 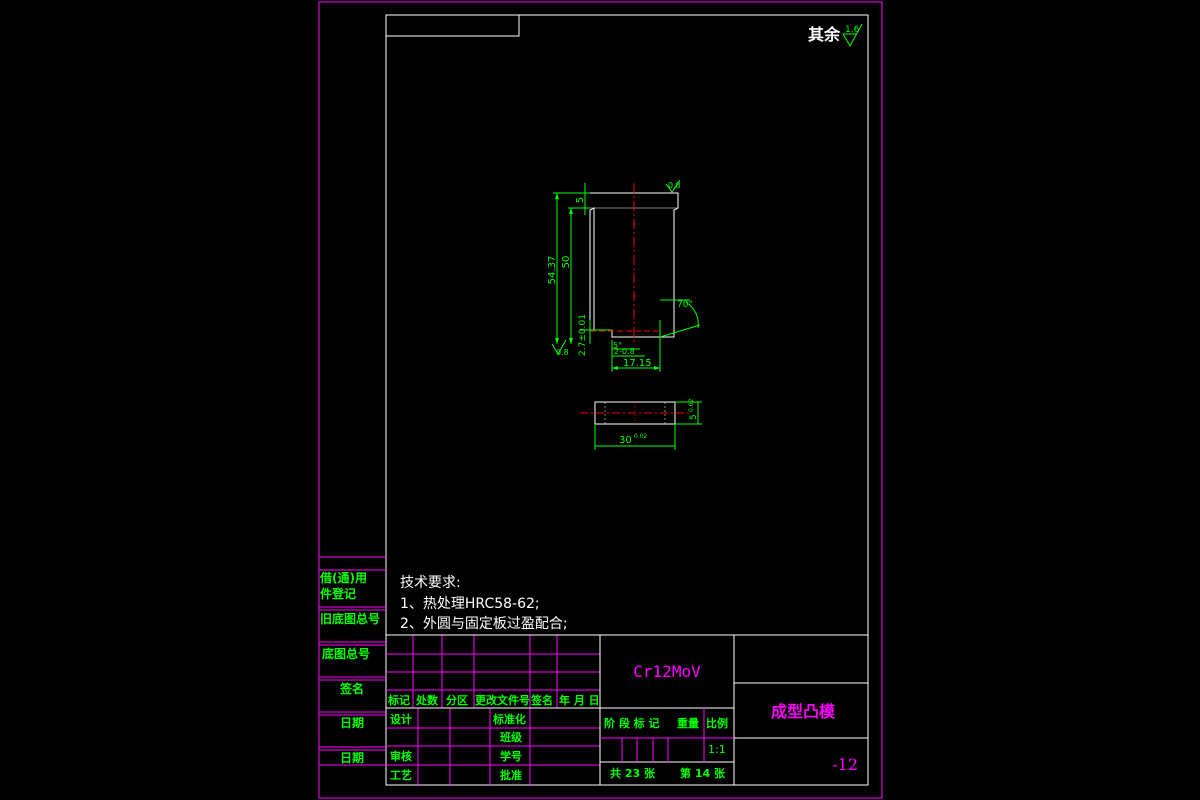 What do you see at coordinates (398, 700) in the screenshot?
I see `rev-header-mark: 标记` at bounding box center [398, 700].